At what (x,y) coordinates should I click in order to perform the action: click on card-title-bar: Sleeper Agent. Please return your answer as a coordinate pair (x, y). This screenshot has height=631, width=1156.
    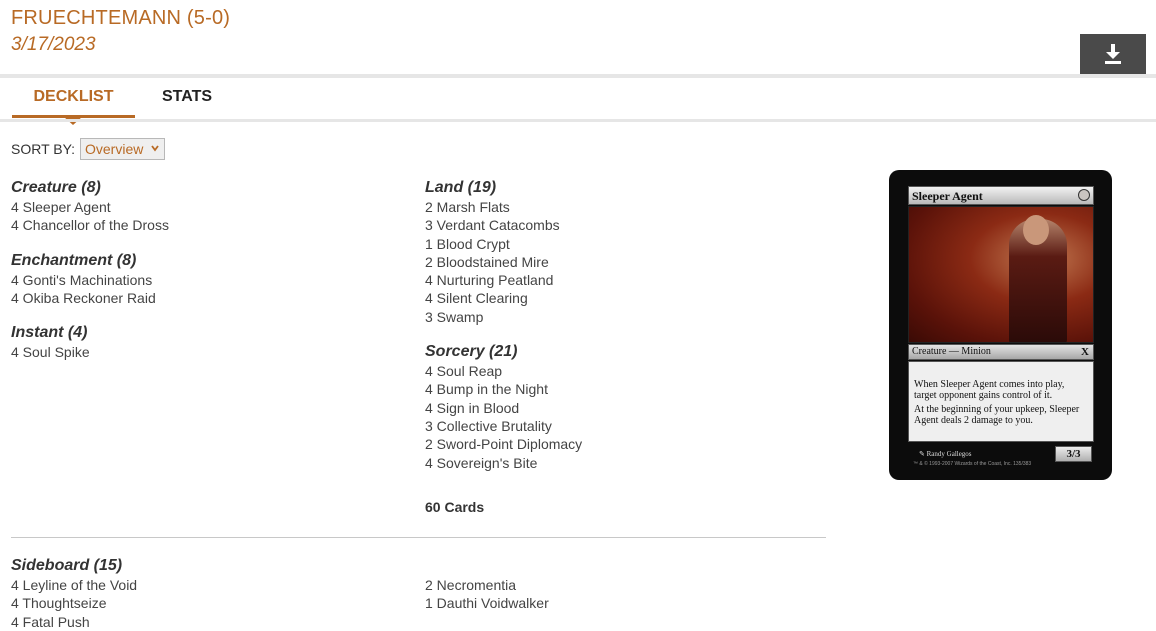
    Looking at the image, I should click on (1001, 195).